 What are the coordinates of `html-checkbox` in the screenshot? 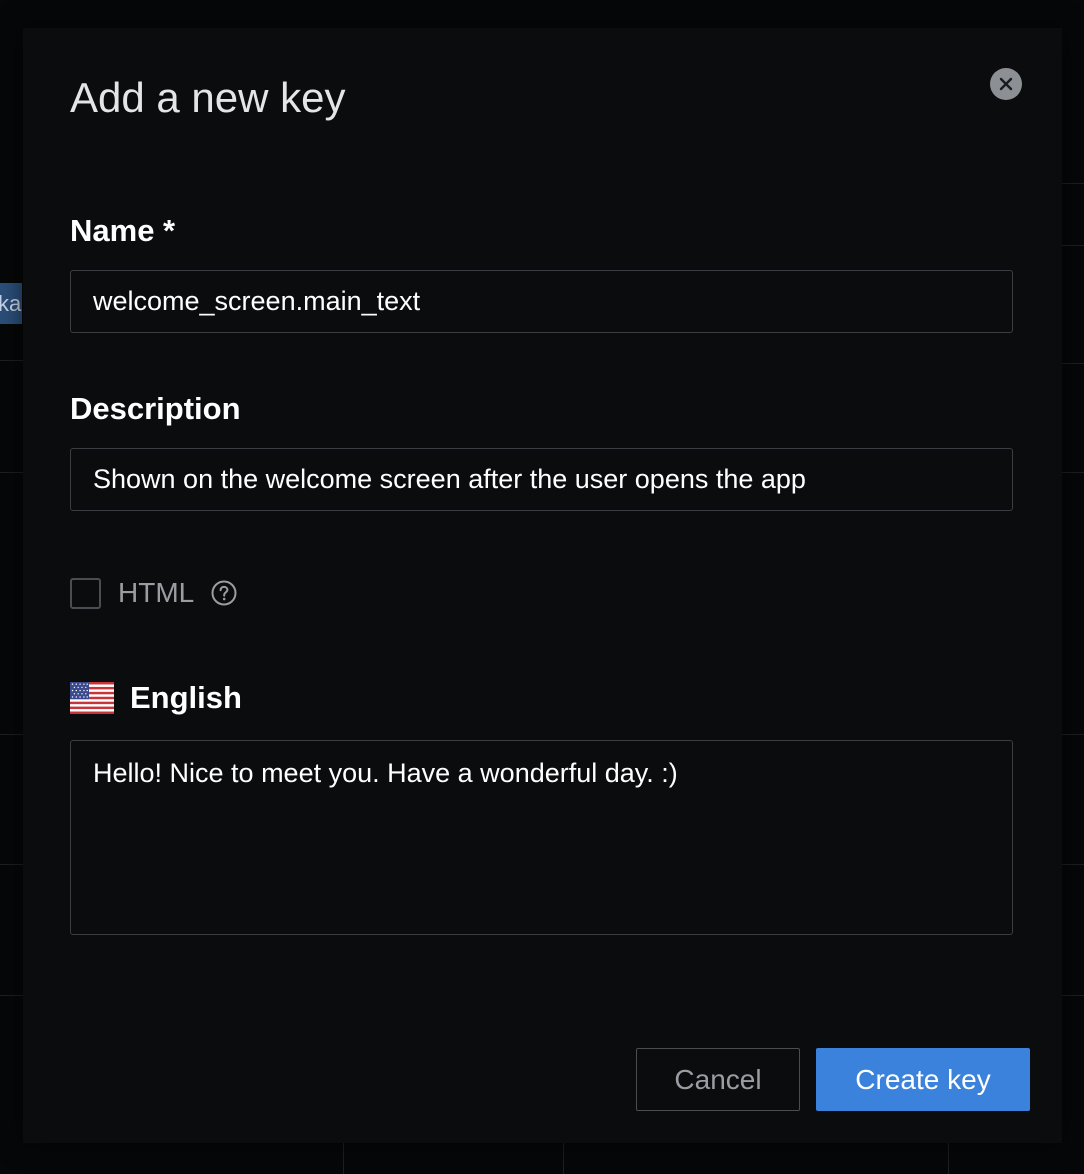 It's located at (85, 593).